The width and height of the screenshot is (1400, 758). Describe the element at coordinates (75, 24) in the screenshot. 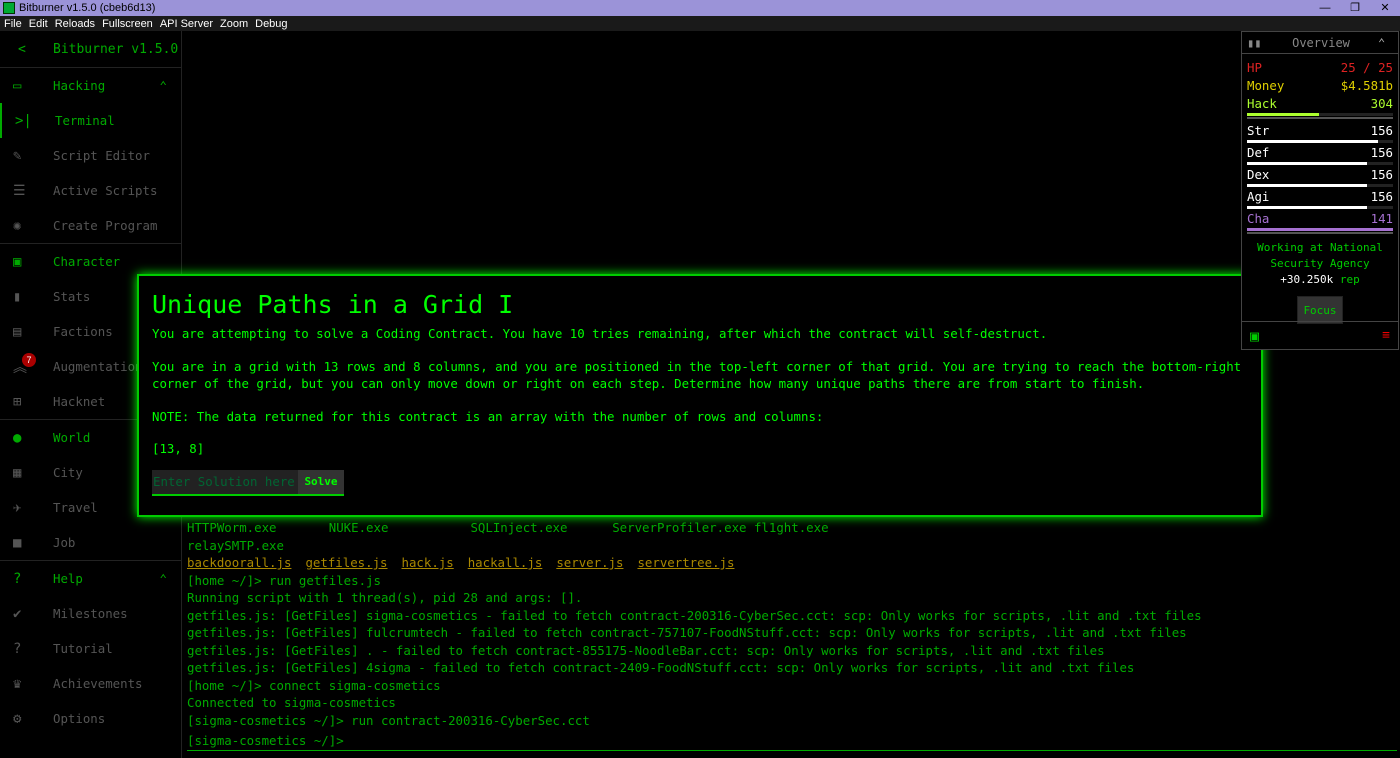

I see `menu-reloads: Reloads` at that location.